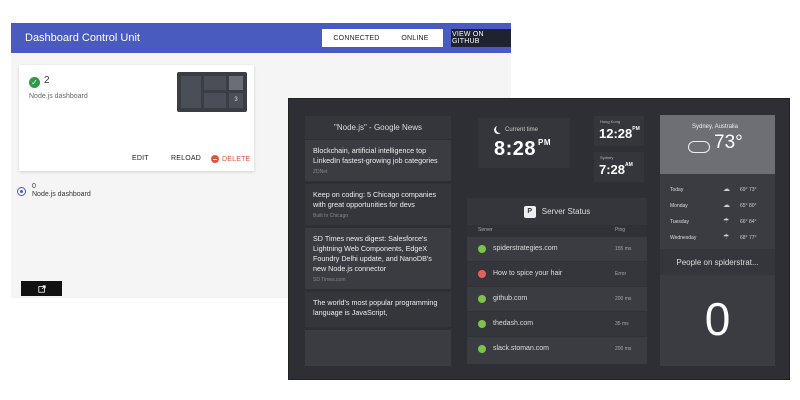 This screenshot has width=800, height=400. What do you see at coordinates (522, 130) in the screenshot?
I see `clock-label: Current time` at bounding box center [522, 130].